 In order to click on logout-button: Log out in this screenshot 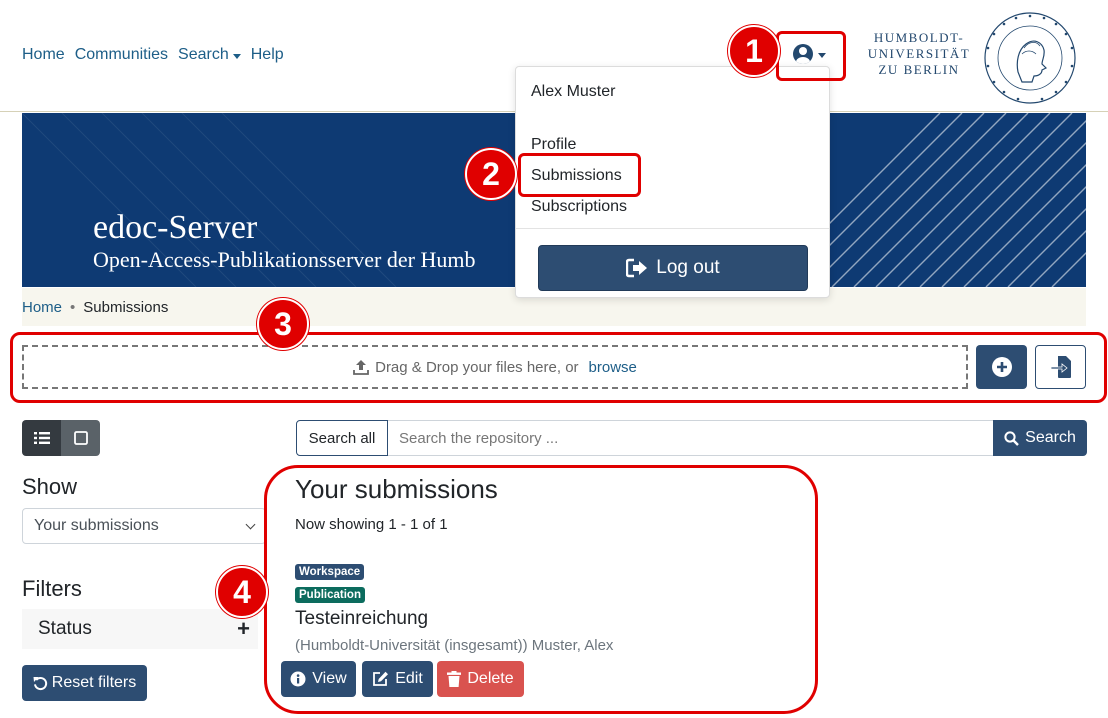, I will do `click(673, 268)`.